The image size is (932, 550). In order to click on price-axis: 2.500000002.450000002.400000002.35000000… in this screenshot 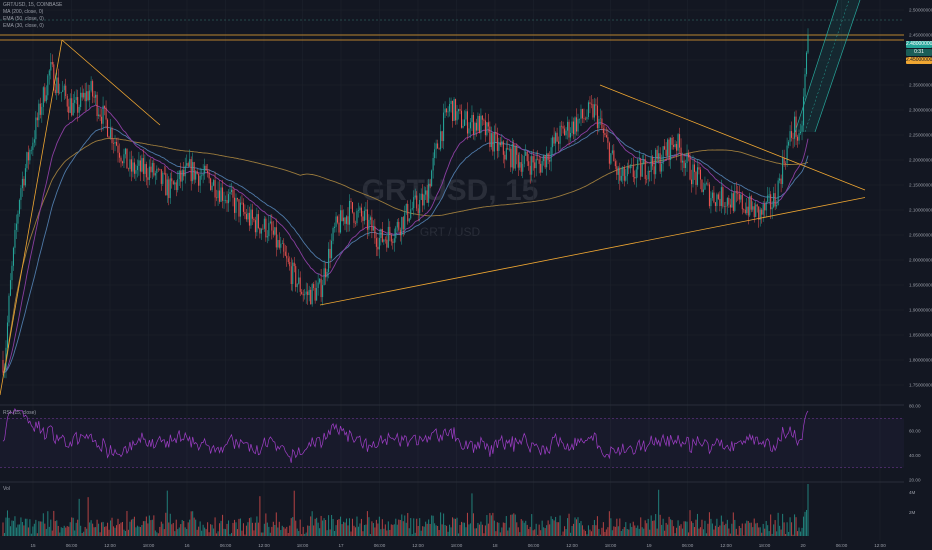, I will do `click(918, 275)`.